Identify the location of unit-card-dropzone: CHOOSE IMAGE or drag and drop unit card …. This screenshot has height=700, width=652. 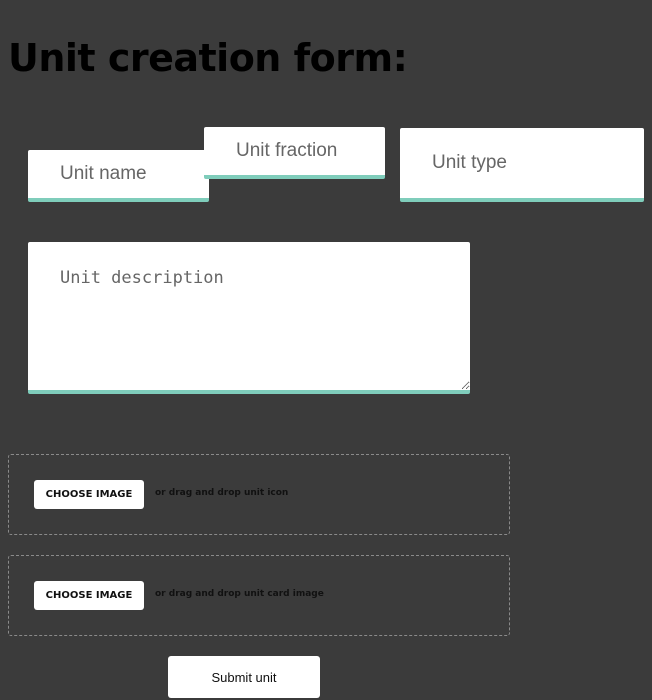
(259, 595).